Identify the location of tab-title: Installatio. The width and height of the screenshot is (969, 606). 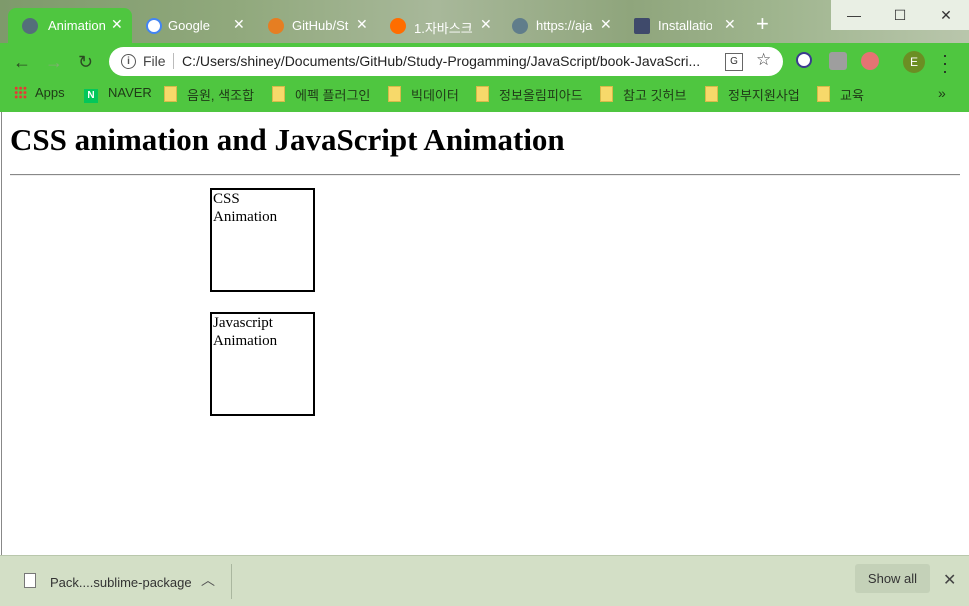
(685, 25).